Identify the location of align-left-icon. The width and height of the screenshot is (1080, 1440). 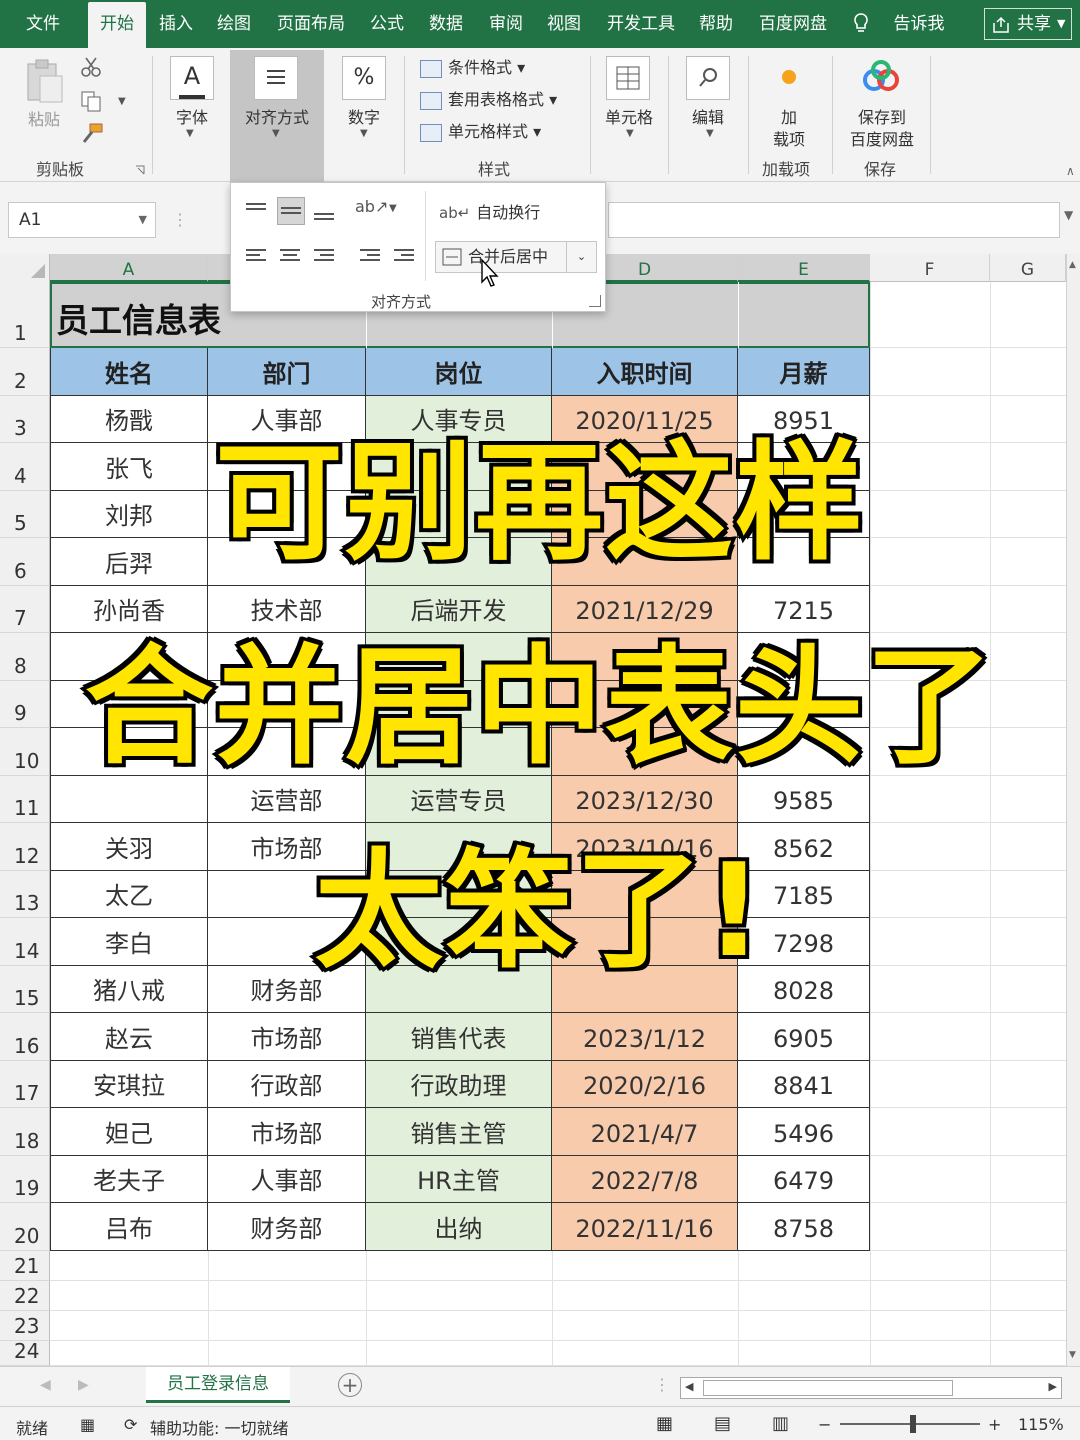
(257, 257).